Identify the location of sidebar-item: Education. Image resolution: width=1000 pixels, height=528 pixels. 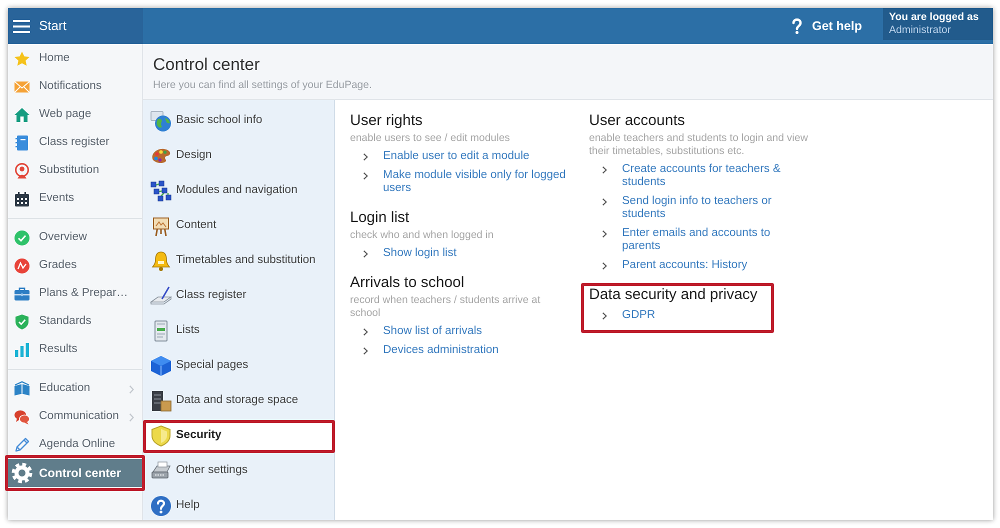
(75, 389).